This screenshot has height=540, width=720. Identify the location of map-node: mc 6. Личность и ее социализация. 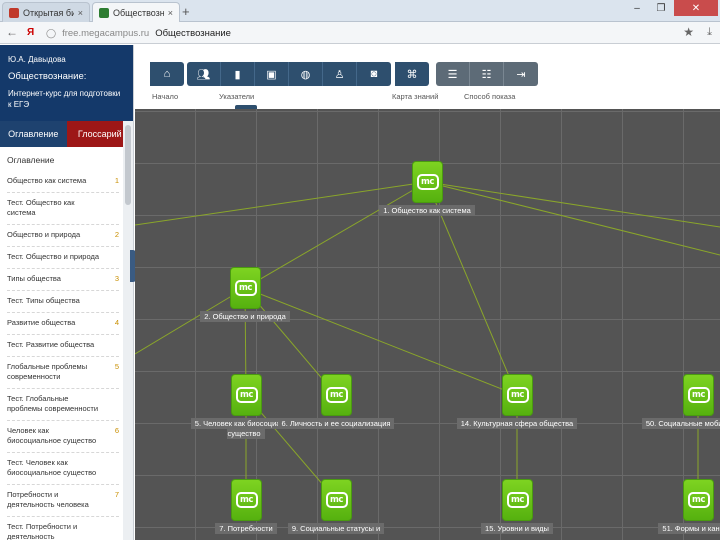
(336, 405).